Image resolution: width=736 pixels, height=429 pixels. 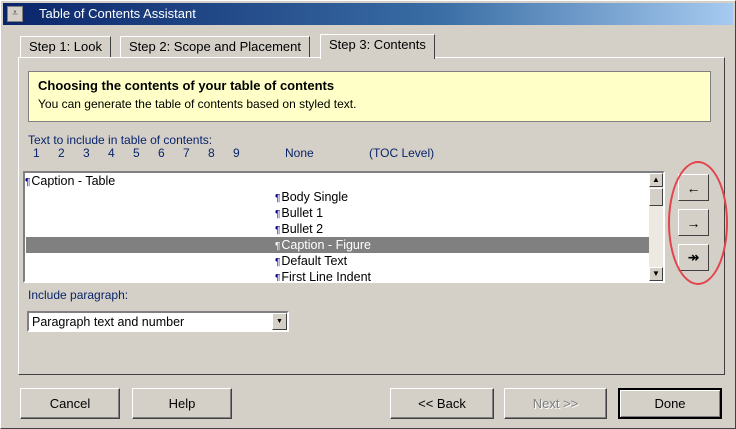 I want to click on list-item-first-line-indent: ¶First Line Indent, so click(x=338, y=276).